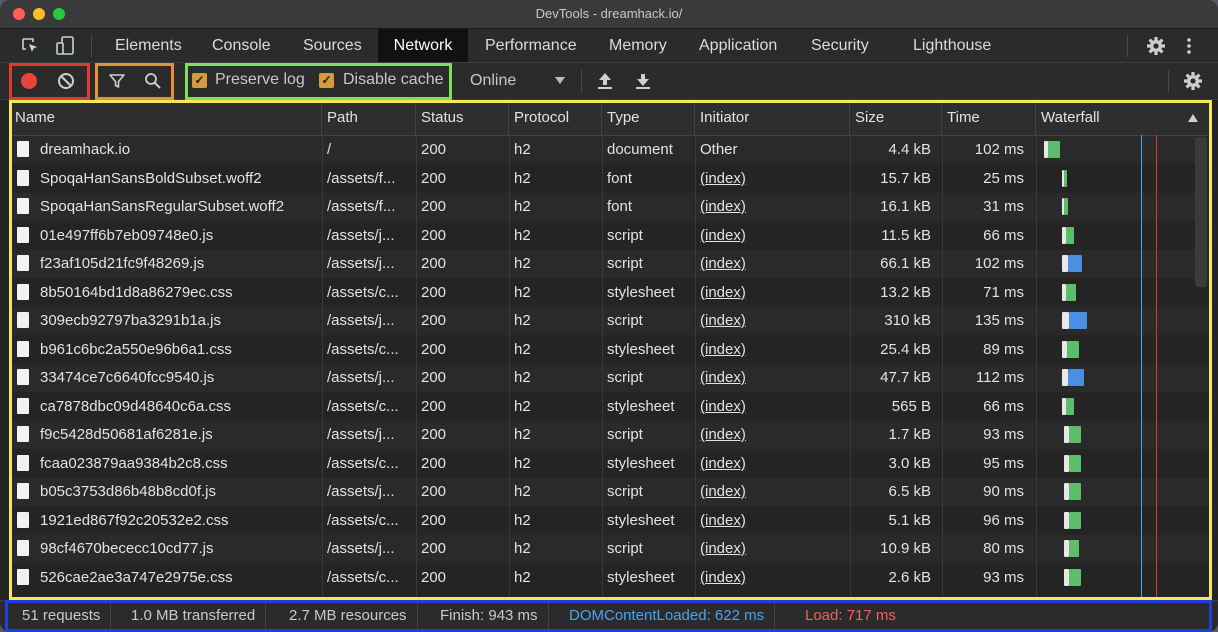 This screenshot has width=1218, height=632. I want to click on request-name: ca7878dbc09d48640c6a.css, so click(180, 407).